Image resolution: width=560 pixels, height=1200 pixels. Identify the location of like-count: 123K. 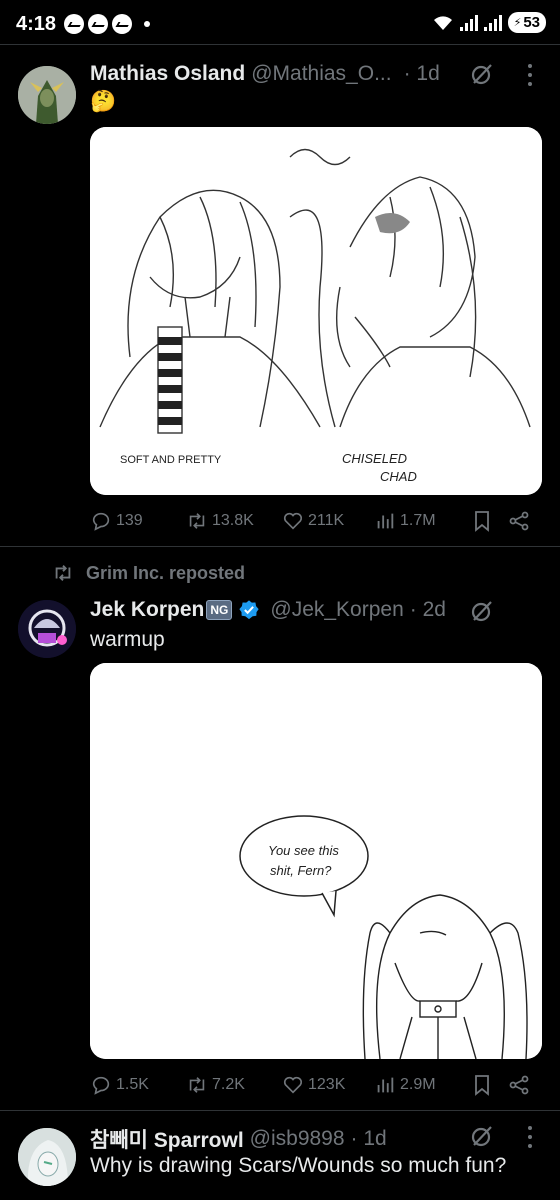
(327, 1084).